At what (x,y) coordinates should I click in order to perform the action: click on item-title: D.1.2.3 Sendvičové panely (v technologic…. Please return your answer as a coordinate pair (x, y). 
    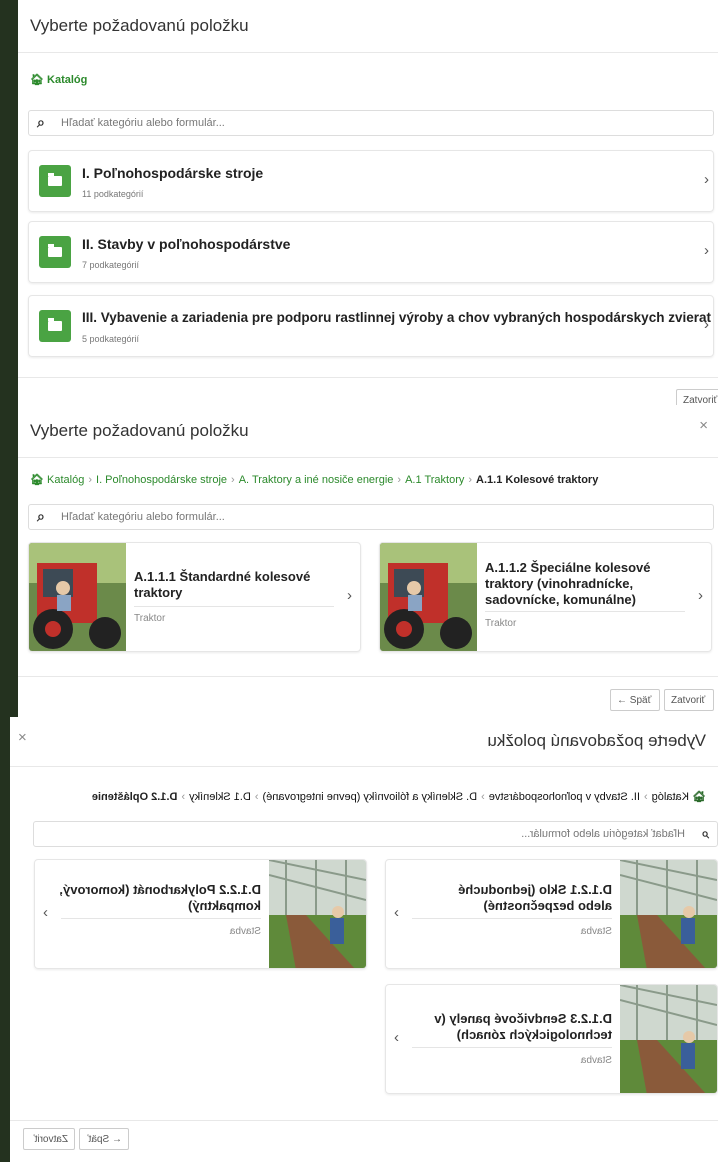
    Looking at the image, I should click on (523, 1026).